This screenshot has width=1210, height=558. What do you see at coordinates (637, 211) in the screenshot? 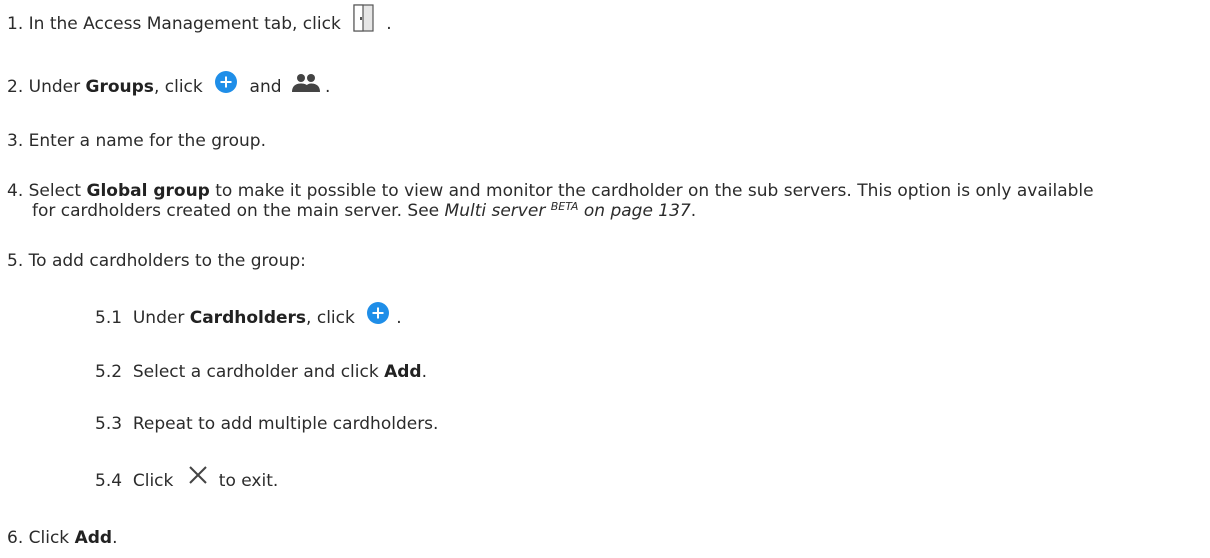
I see `link-page: on page 137` at bounding box center [637, 211].